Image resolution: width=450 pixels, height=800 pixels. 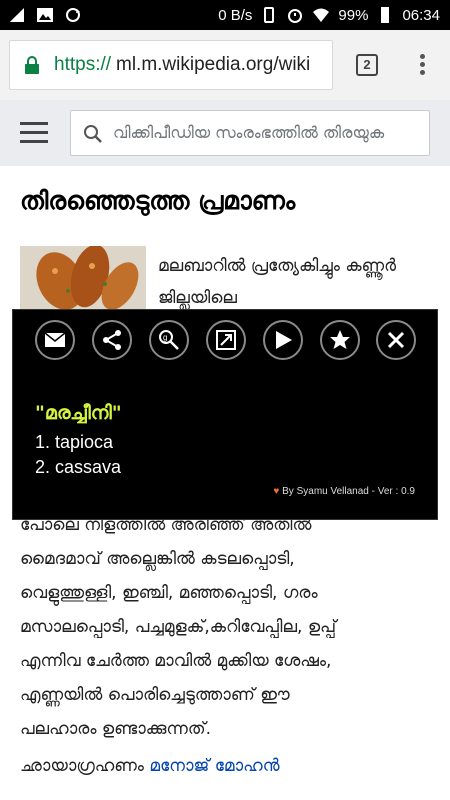 I want to click on search-placeholder: വിക്കിപീഡിയ സംരംഭത്തിൽ തിരയുക, so click(x=249, y=132).